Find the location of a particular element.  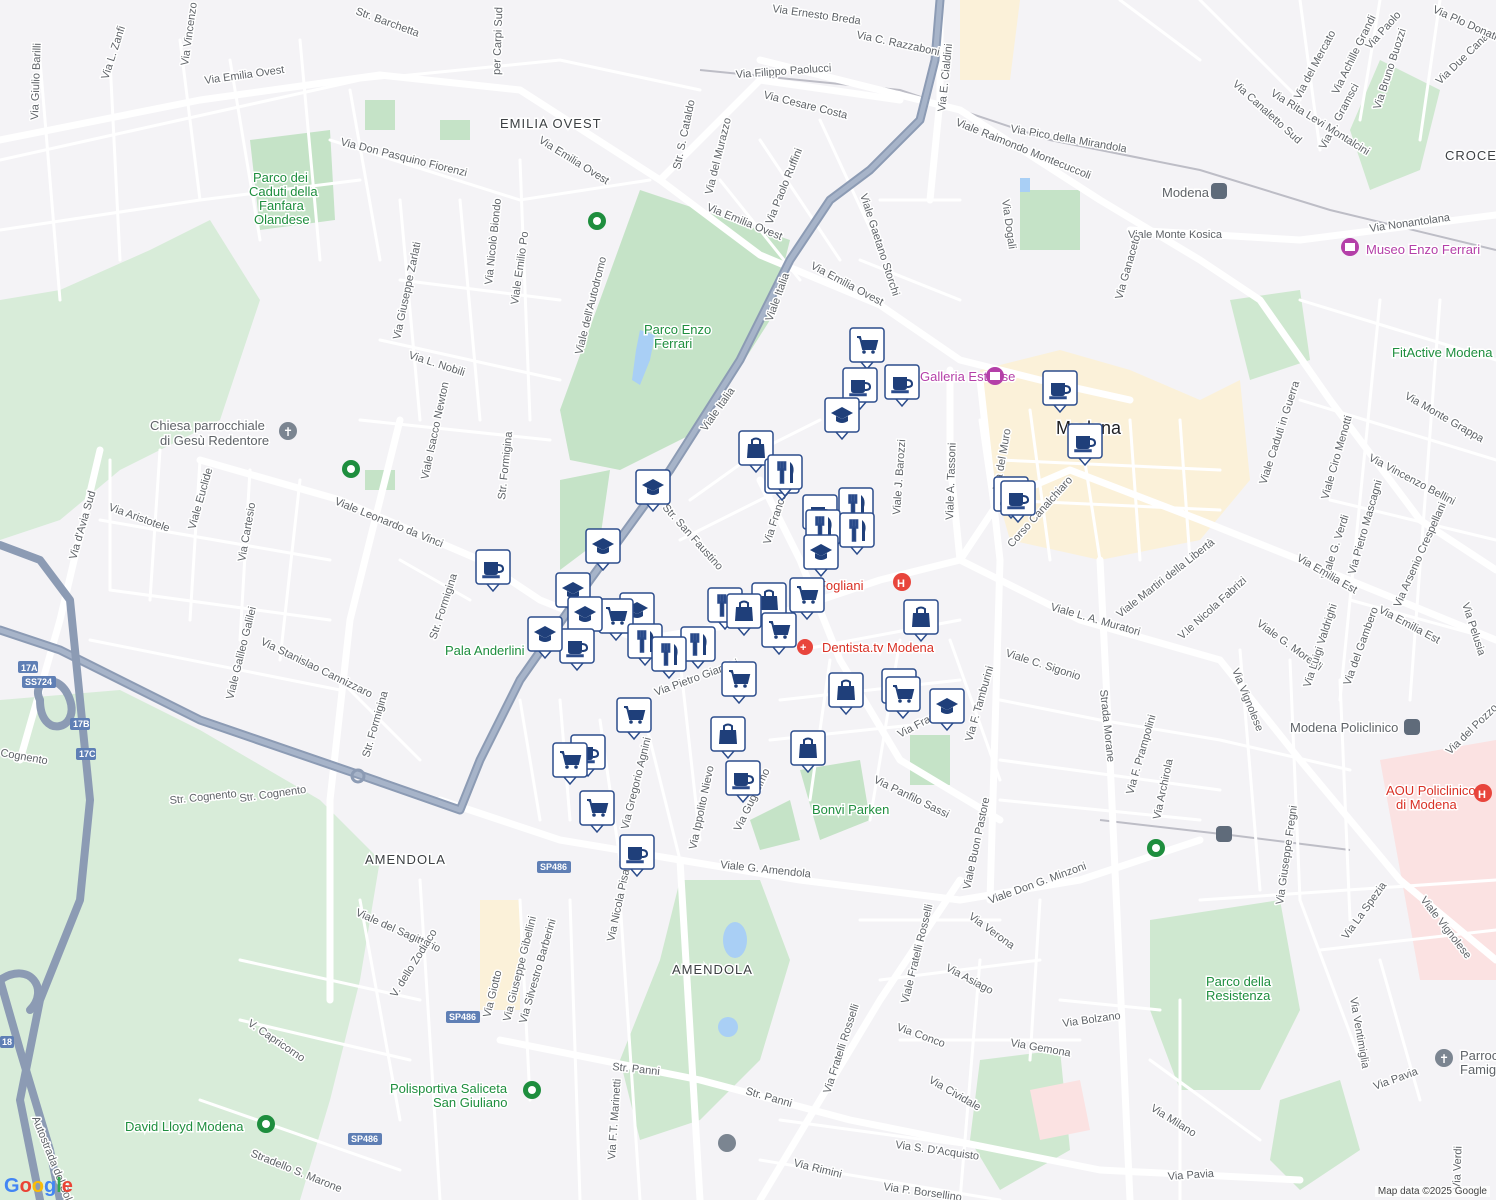

poi-museo-label: Museo Enzo Ferrari is located at coordinates (1423, 249).